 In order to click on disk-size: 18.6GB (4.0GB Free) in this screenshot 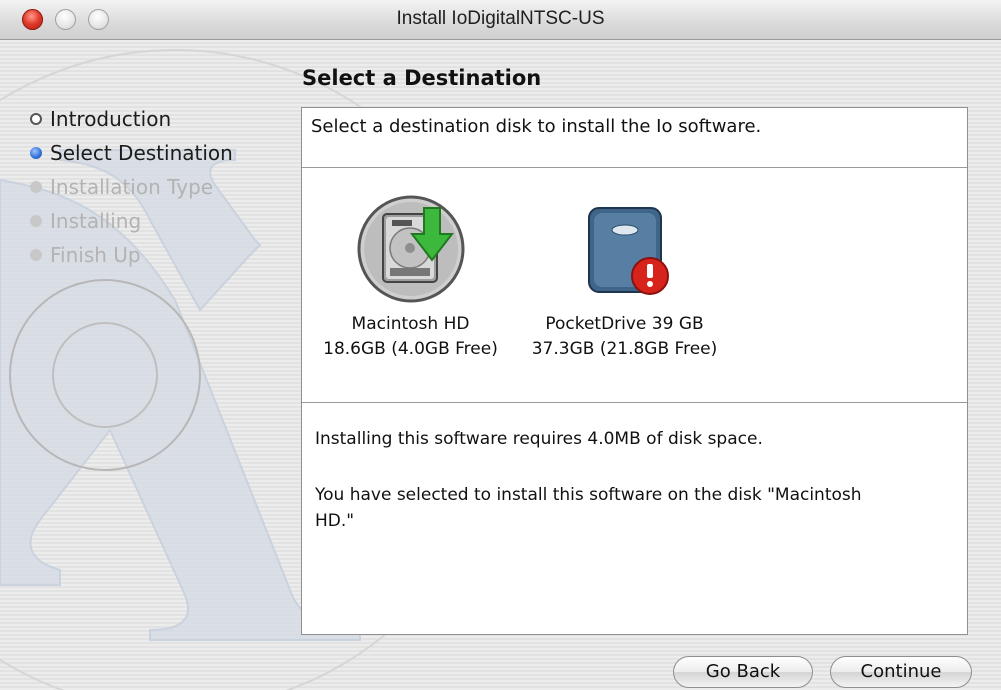, I will do `click(410, 349)`.